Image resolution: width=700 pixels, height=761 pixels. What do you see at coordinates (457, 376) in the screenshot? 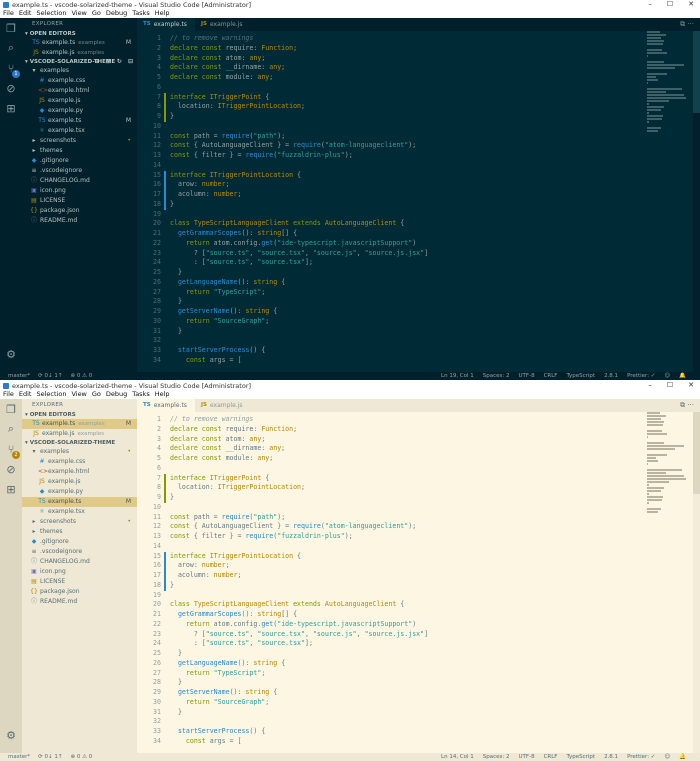
I see `status-position: Ln 19, Col 1` at bounding box center [457, 376].